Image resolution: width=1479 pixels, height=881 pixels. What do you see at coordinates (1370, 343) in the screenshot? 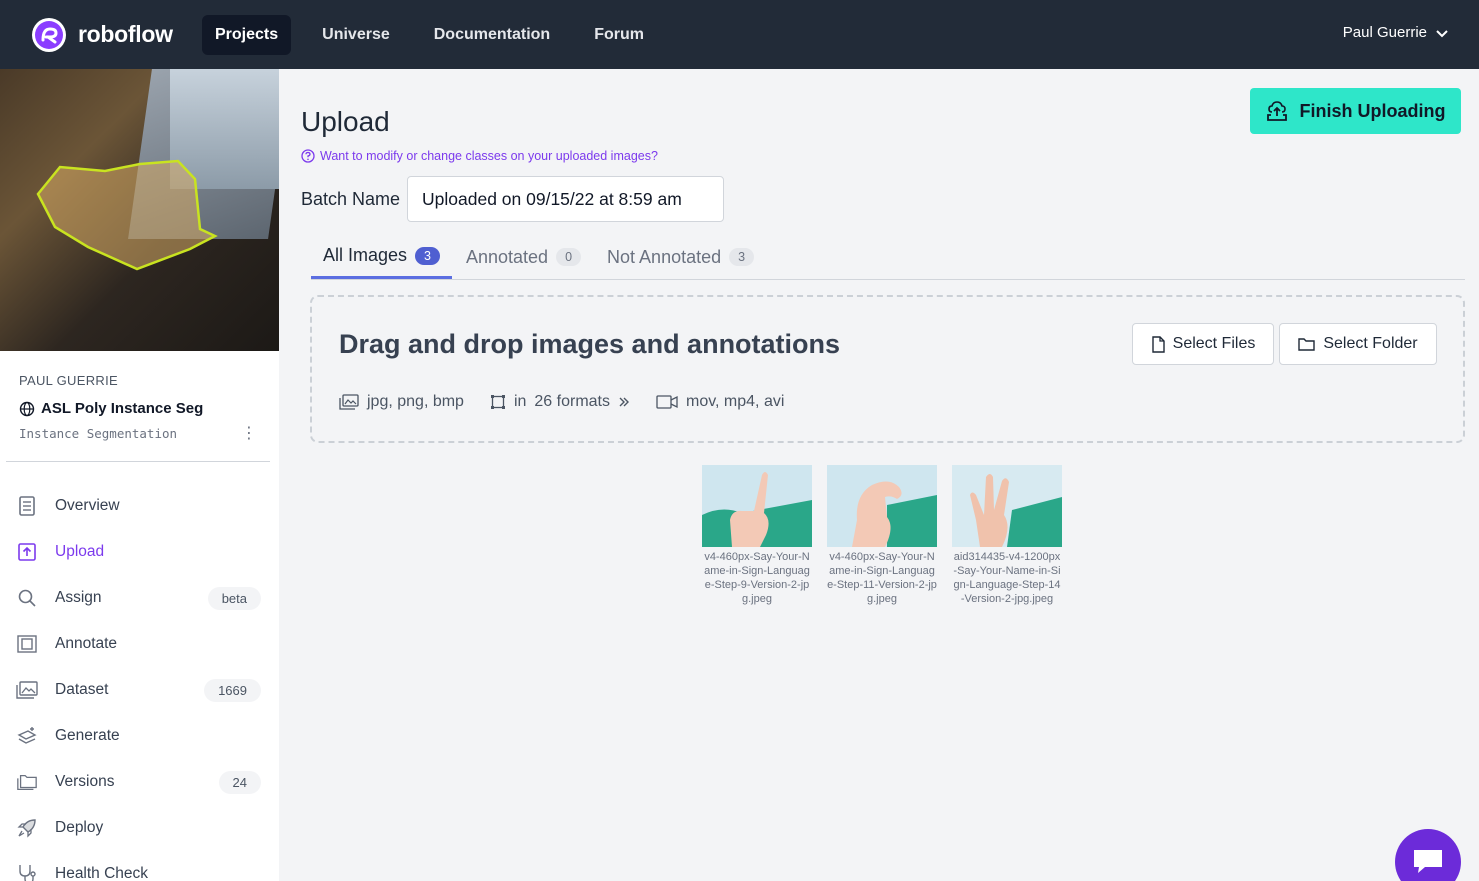
I see `select-folder-label: Select Folder` at bounding box center [1370, 343].